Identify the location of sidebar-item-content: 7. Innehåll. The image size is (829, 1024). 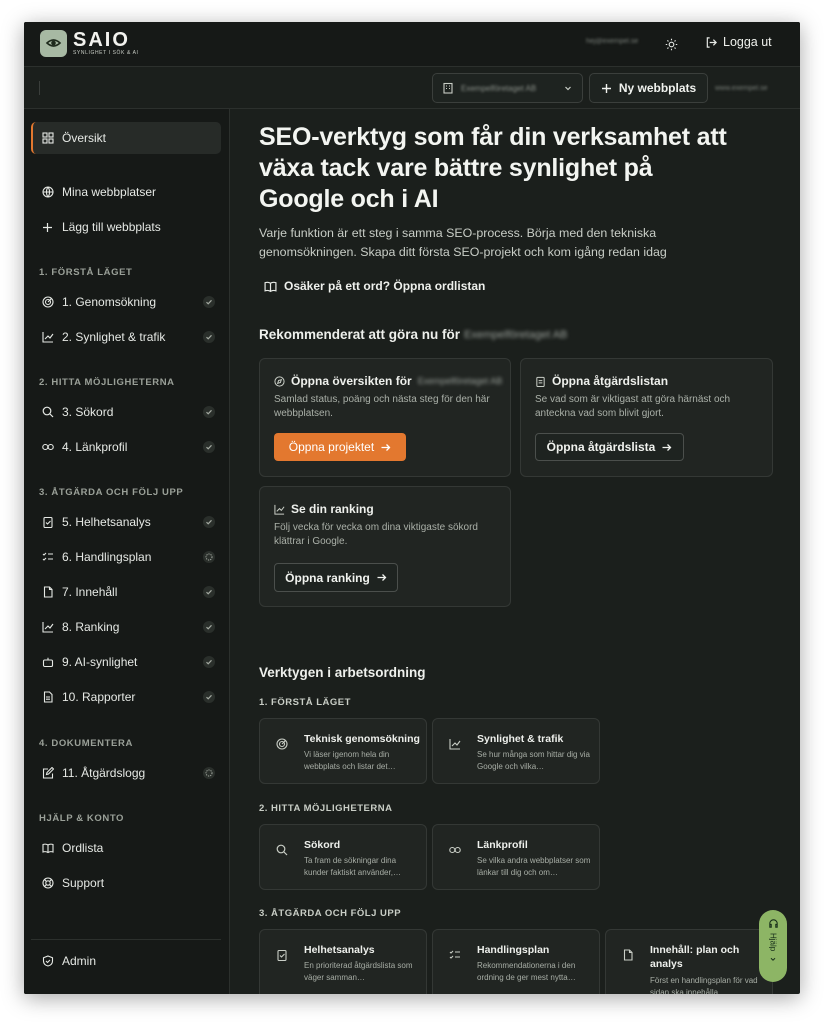
(126, 592).